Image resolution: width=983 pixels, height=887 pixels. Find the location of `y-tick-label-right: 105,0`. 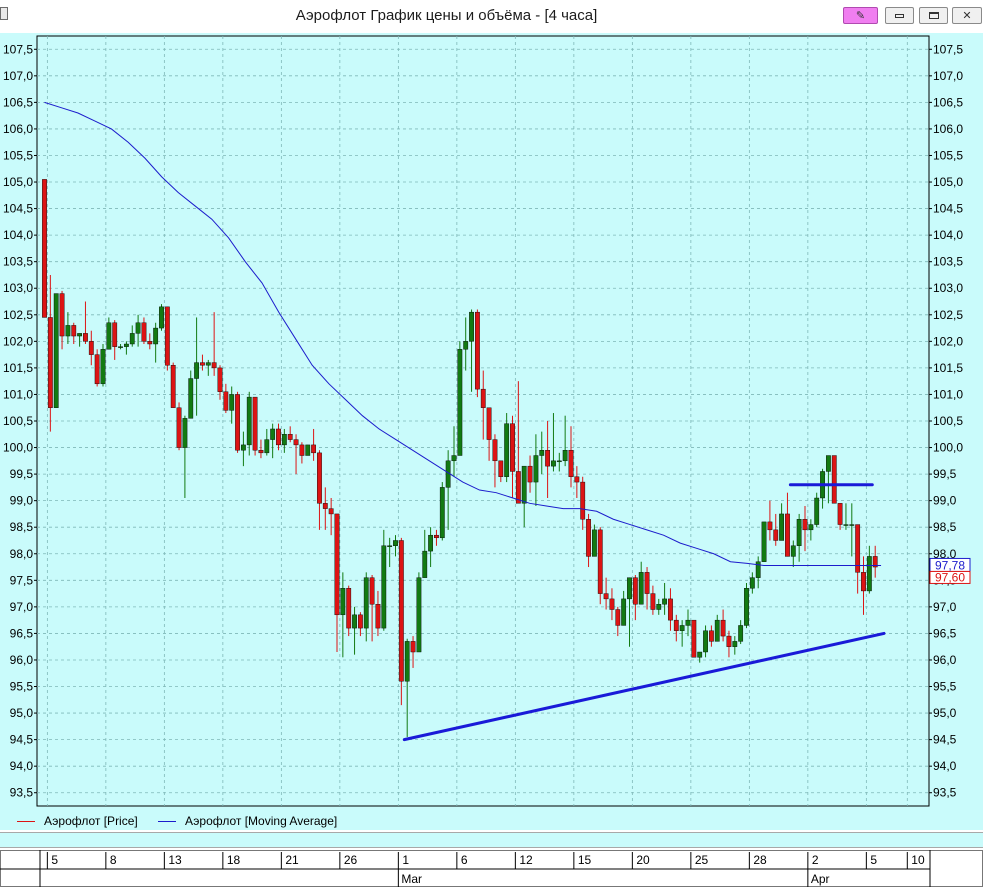

y-tick-label-right: 105,0 is located at coordinates (948, 182).